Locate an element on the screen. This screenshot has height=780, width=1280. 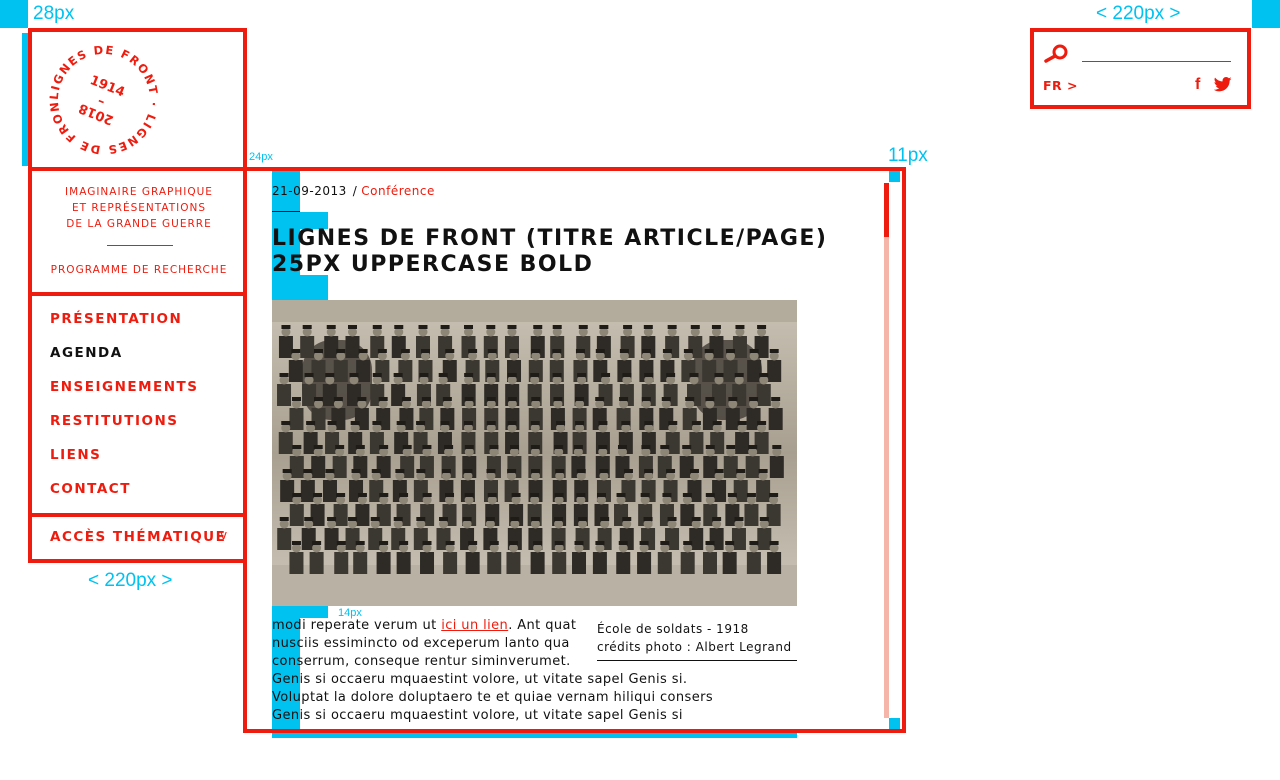
nav-item-contact: CONTACT is located at coordinates (90, 489).